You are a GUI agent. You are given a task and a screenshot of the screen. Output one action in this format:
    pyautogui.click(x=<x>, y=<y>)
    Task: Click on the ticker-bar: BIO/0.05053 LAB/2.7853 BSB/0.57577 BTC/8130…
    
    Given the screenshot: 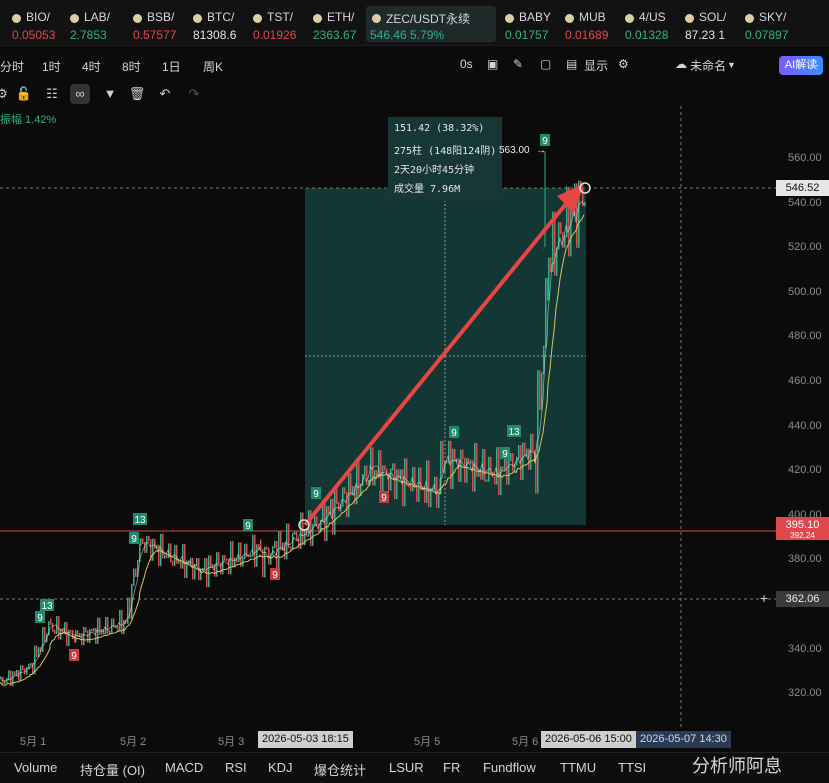 What is the action you would take?
    pyautogui.click(x=414, y=23)
    